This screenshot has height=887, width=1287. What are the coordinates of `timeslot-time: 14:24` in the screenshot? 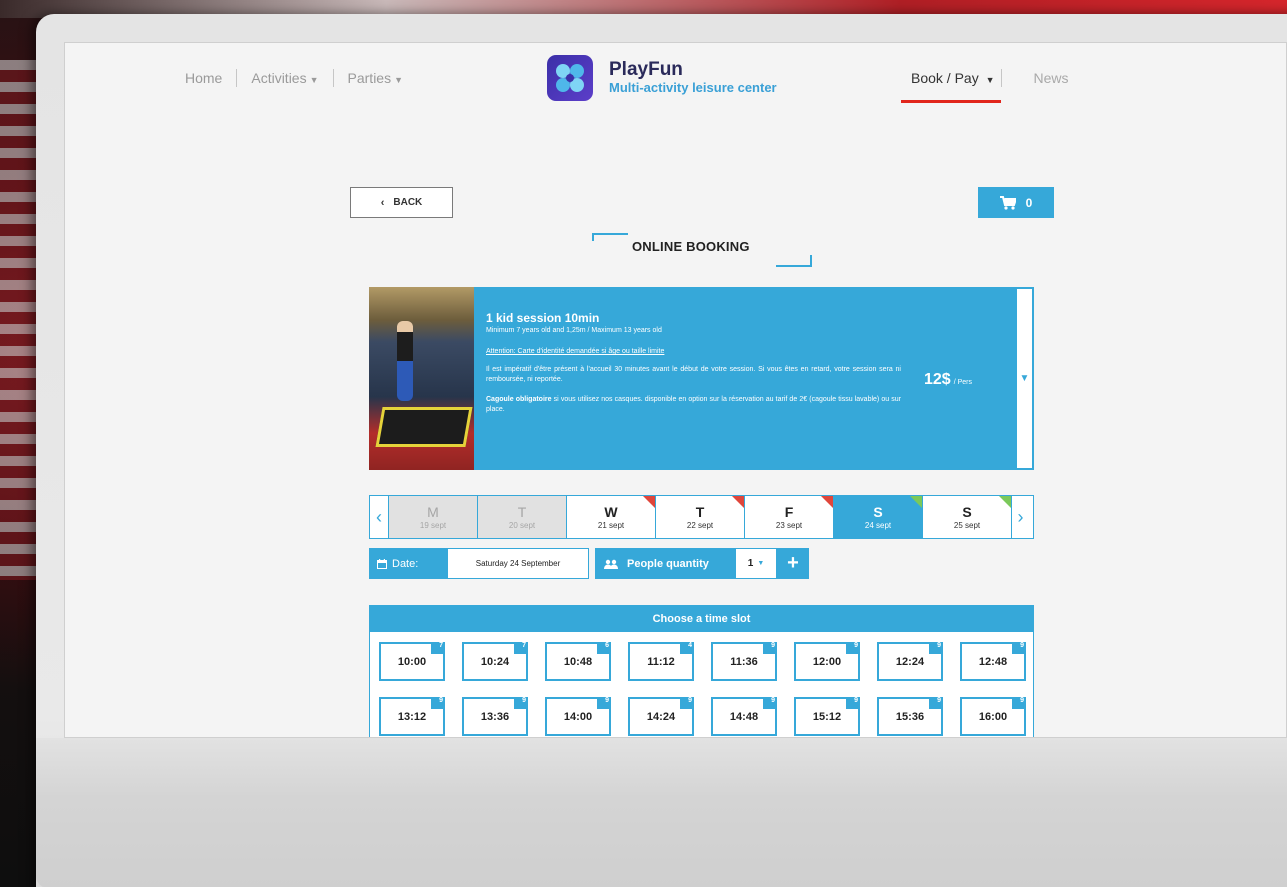 It's located at (661, 716).